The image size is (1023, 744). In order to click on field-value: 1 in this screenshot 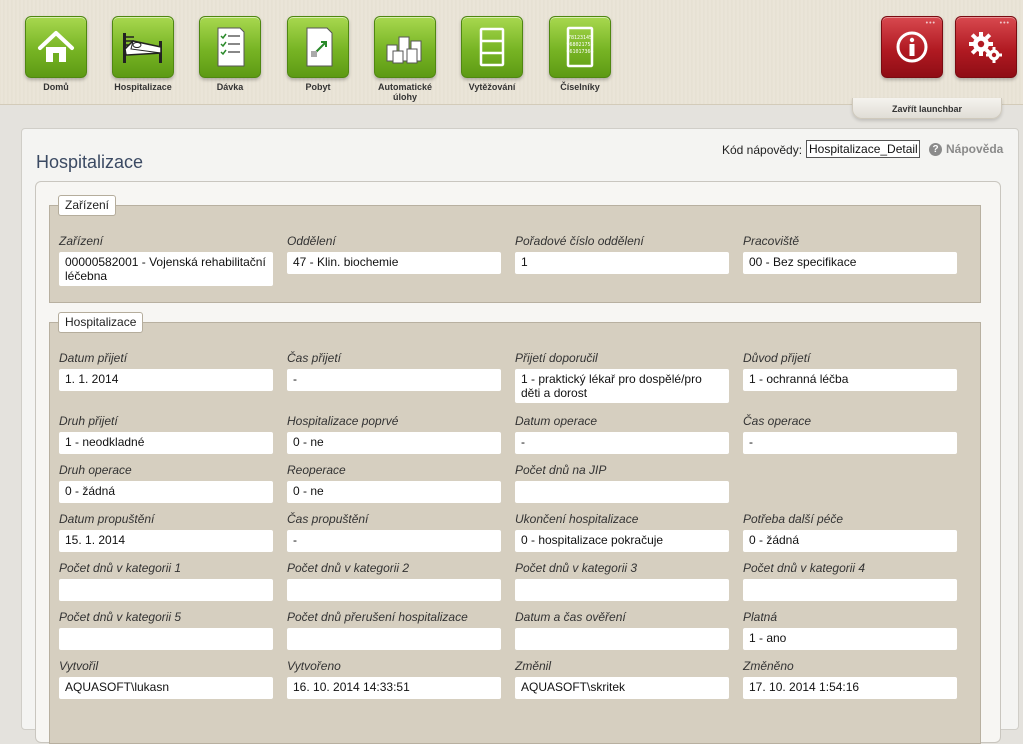, I will do `click(622, 263)`.